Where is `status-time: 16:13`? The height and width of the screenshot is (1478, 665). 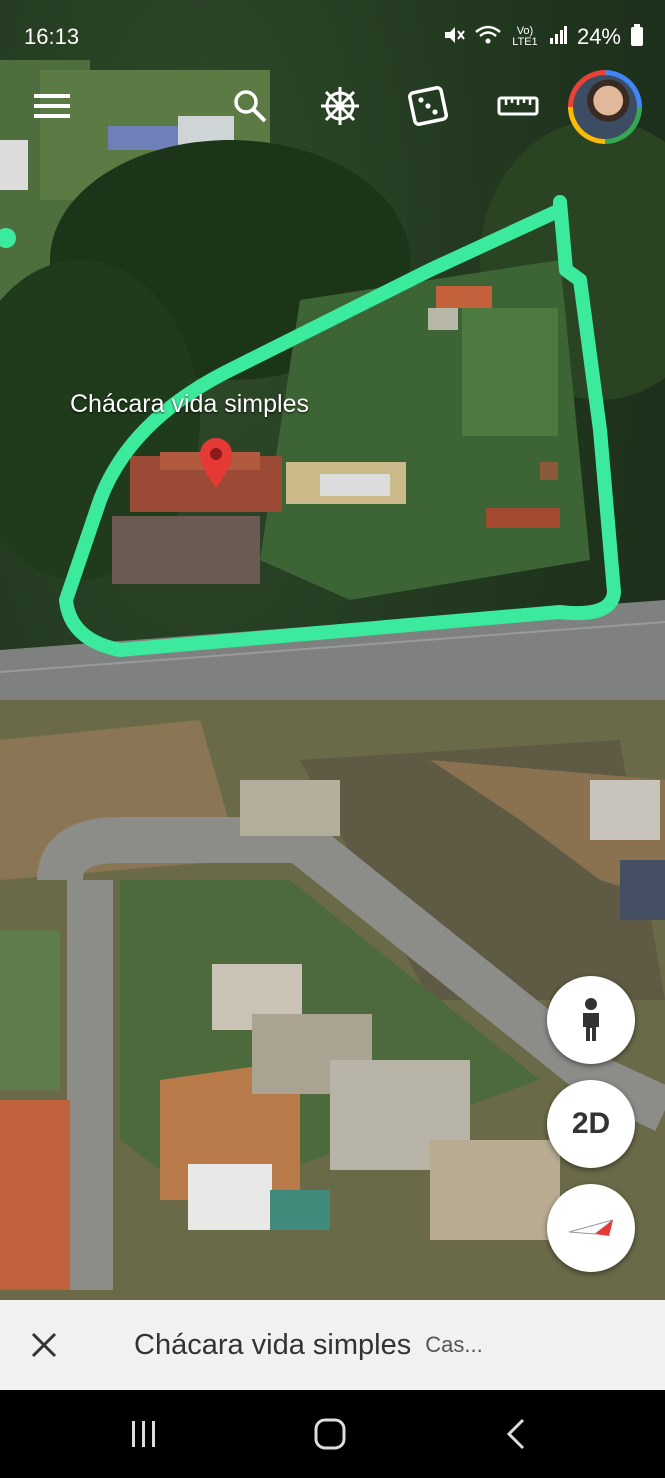
status-time: 16:13 is located at coordinates (52, 36).